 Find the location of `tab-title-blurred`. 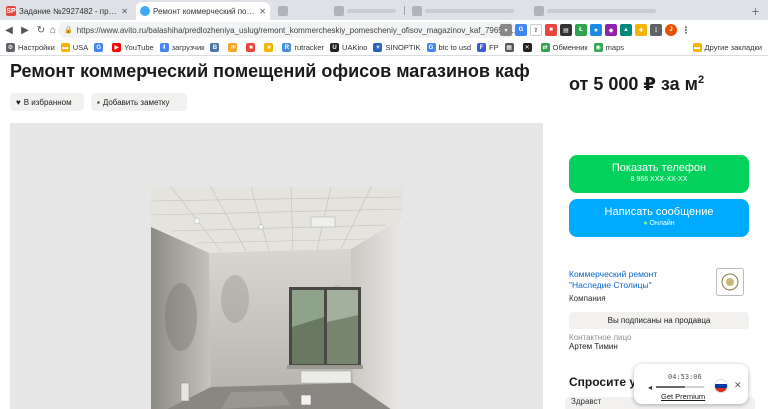

tab-title-blurred is located at coordinates (469, 11).